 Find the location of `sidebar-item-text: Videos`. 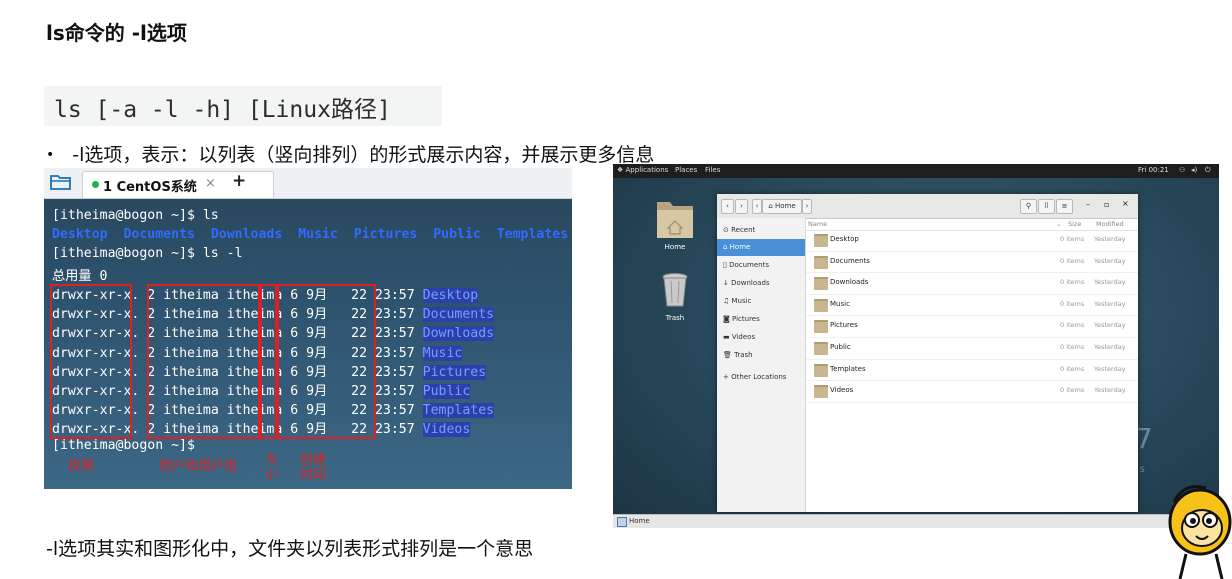

sidebar-item-text: Videos is located at coordinates (743, 337).